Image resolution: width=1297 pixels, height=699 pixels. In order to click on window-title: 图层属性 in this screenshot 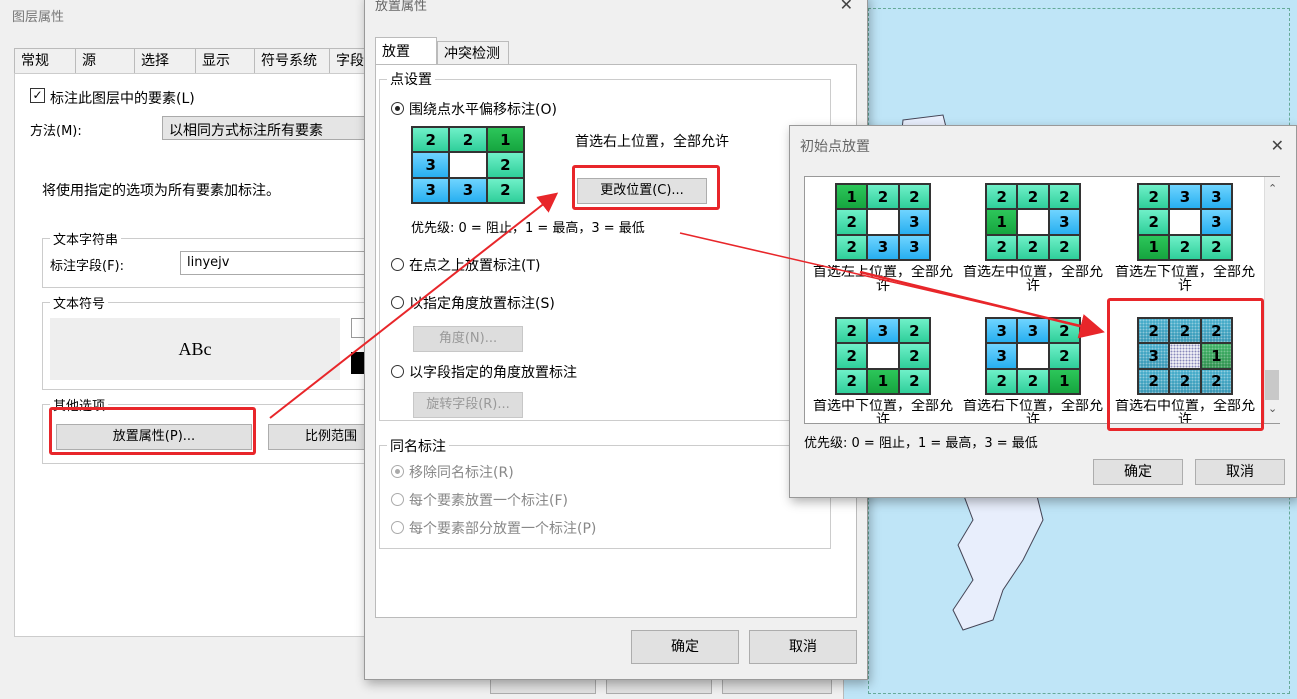, I will do `click(38, 17)`.